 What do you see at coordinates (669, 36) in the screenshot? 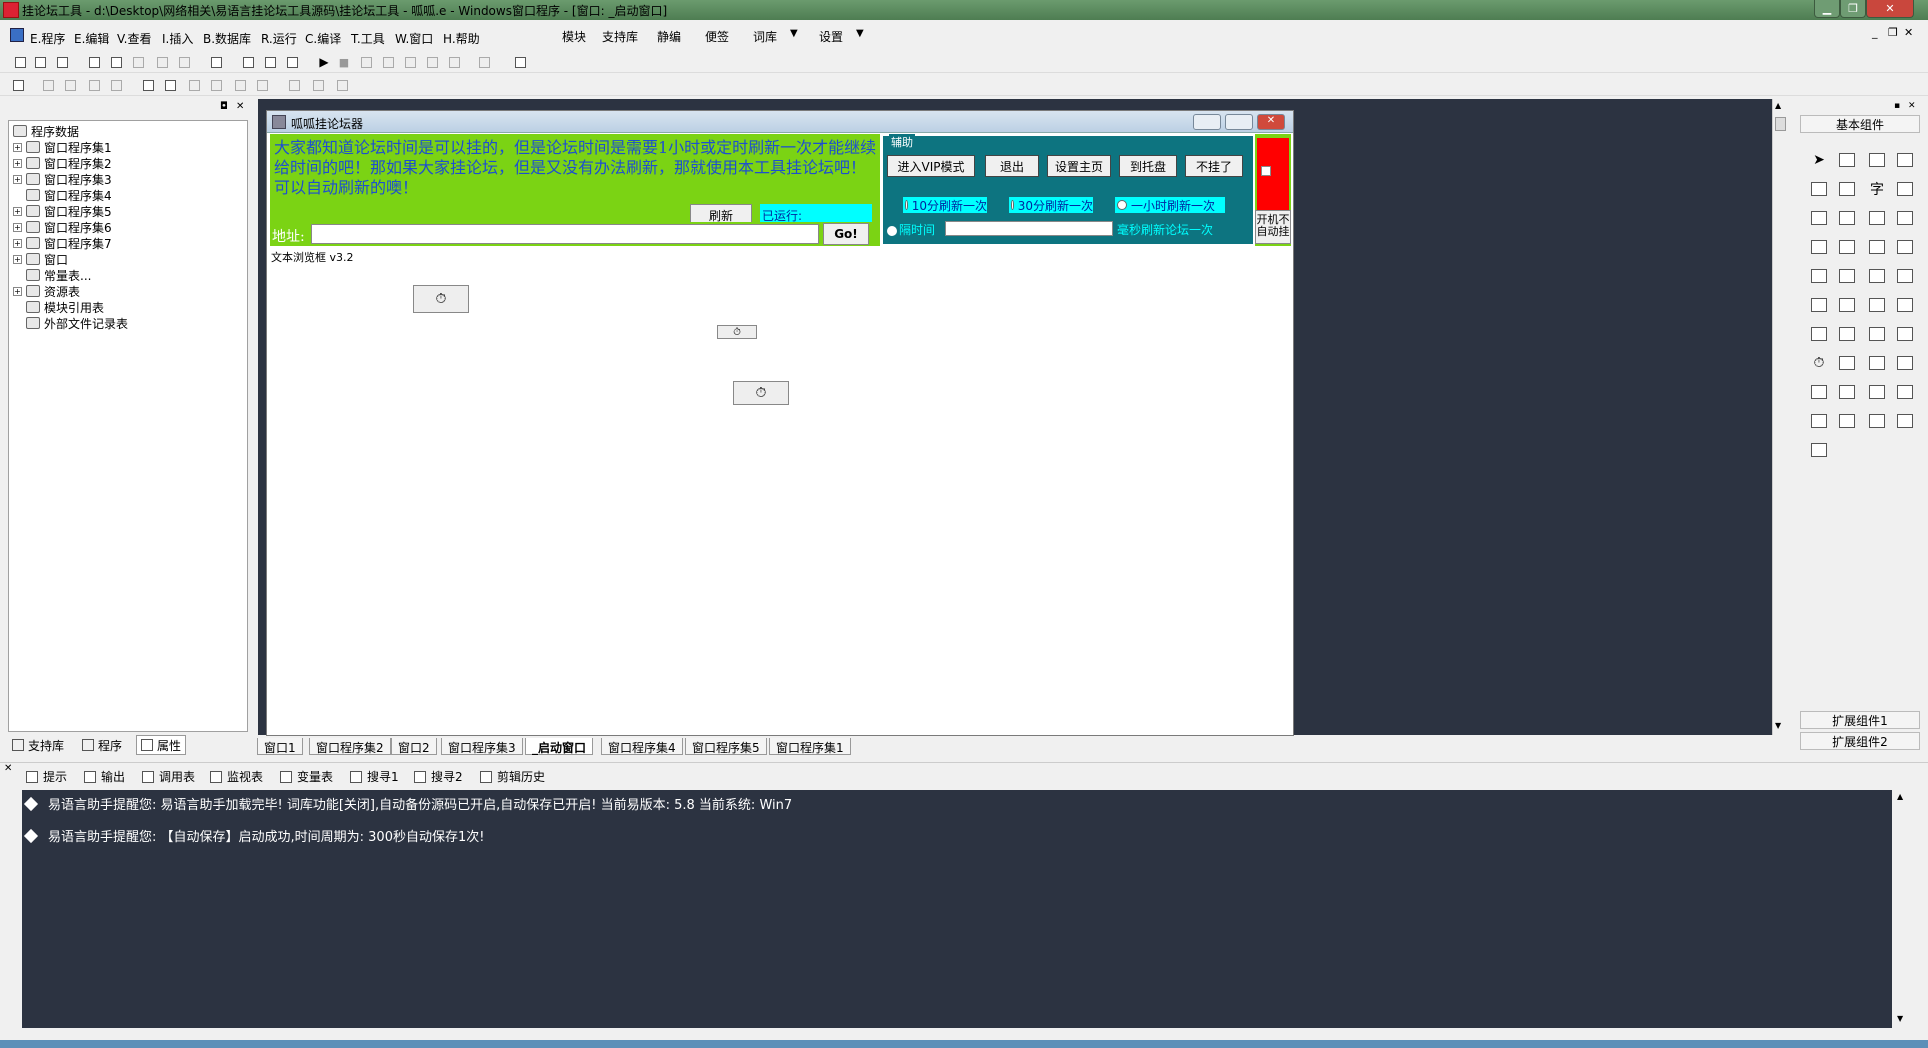
I see `menu-static-compile: 静编` at bounding box center [669, 36].